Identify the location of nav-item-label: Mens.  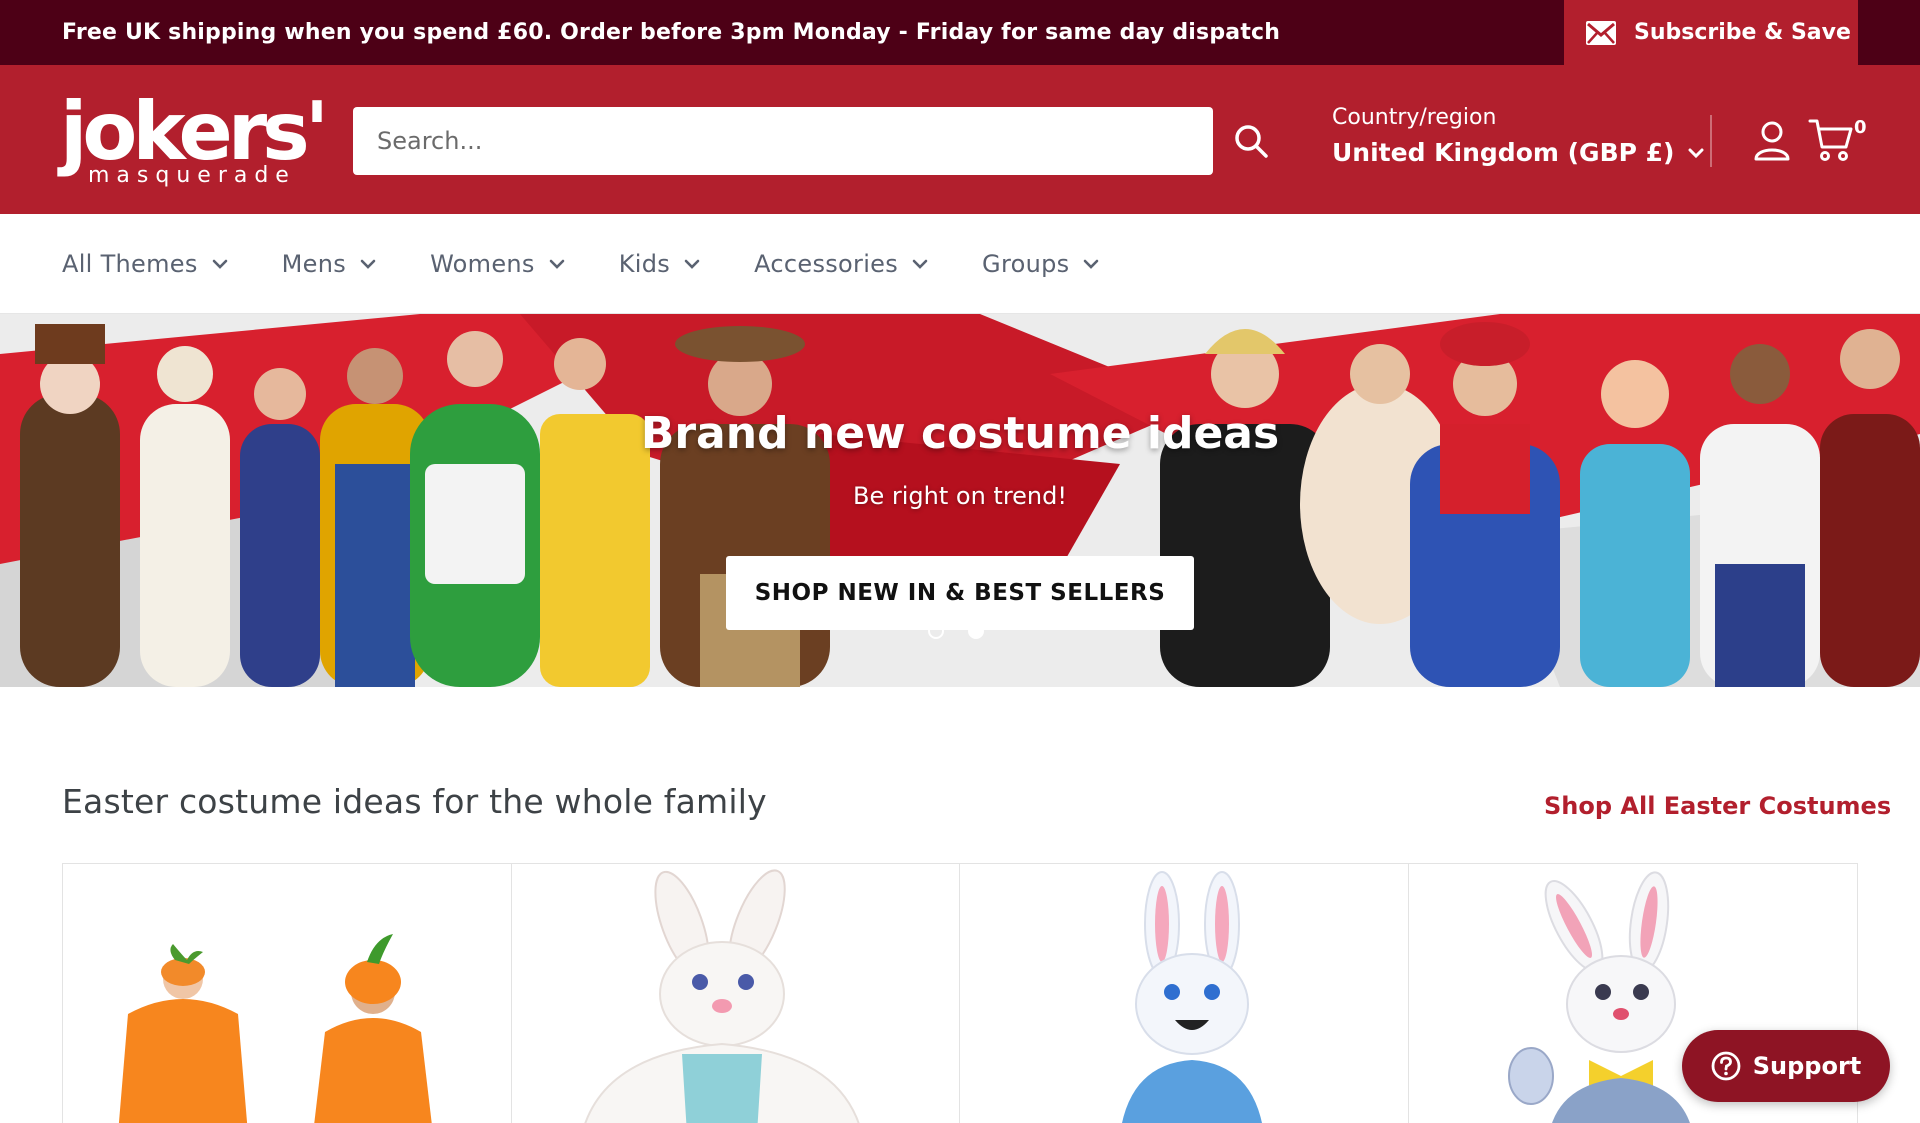
(314, 264).